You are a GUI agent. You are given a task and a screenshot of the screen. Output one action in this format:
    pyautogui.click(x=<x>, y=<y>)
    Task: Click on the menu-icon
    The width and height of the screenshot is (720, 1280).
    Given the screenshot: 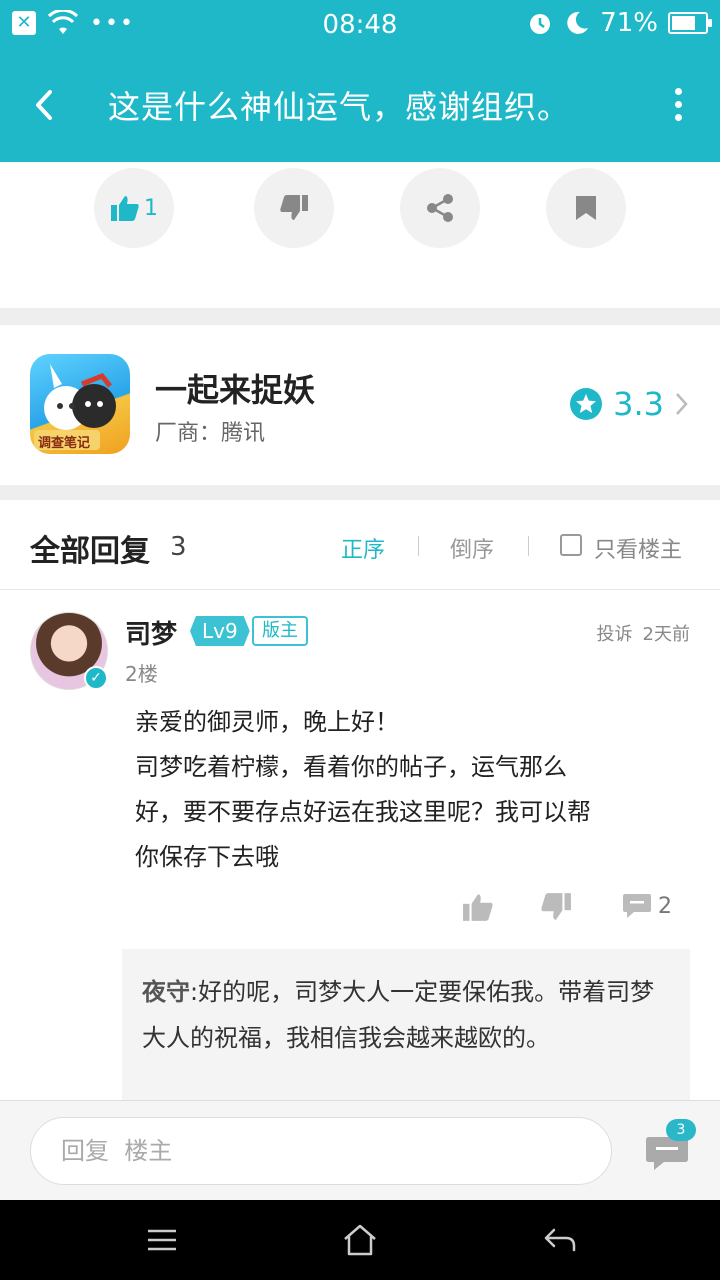 What is the action you would take?
    pyautogui.click(x=162, y=1240)
    